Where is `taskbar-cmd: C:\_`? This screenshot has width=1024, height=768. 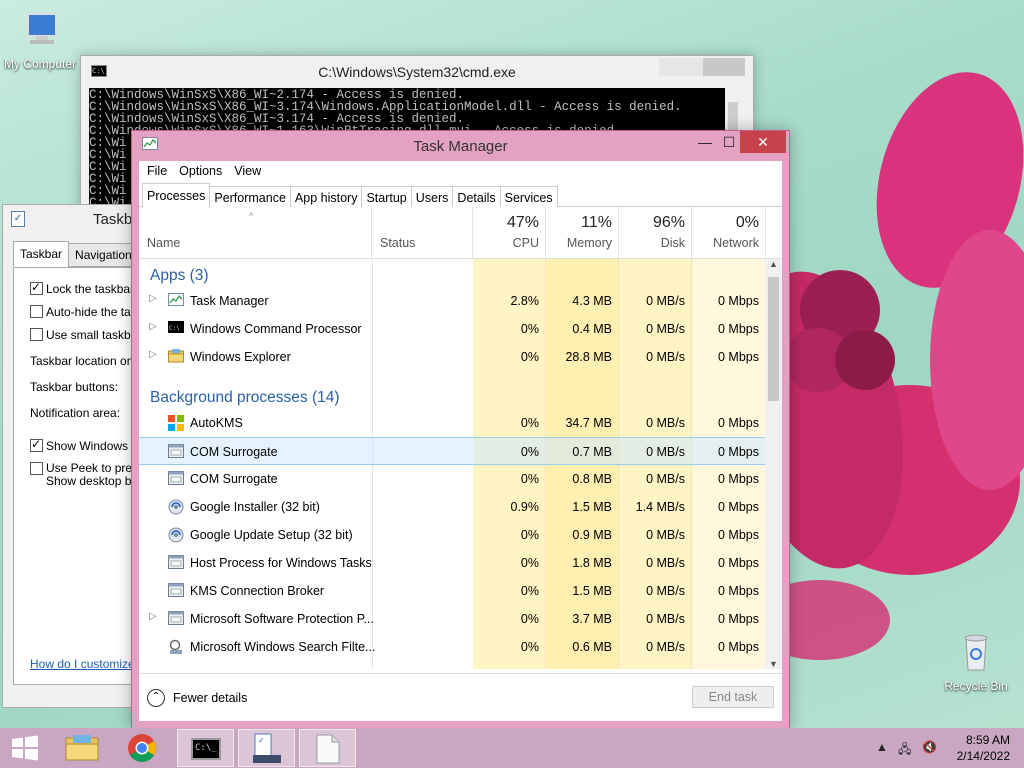
taskbar-cmd: C:\_ is located at coordinates (205, 748).